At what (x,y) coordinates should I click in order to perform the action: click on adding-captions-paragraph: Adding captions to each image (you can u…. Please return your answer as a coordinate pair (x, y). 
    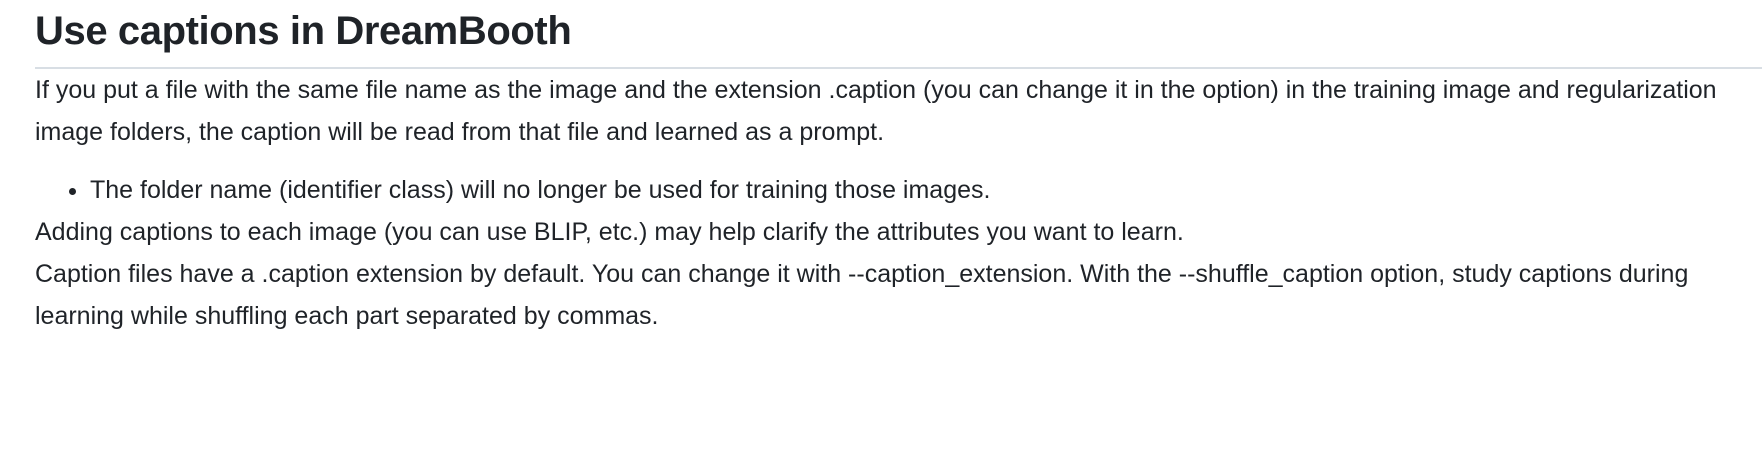
    Looking at the image, I should click on (609, 232).